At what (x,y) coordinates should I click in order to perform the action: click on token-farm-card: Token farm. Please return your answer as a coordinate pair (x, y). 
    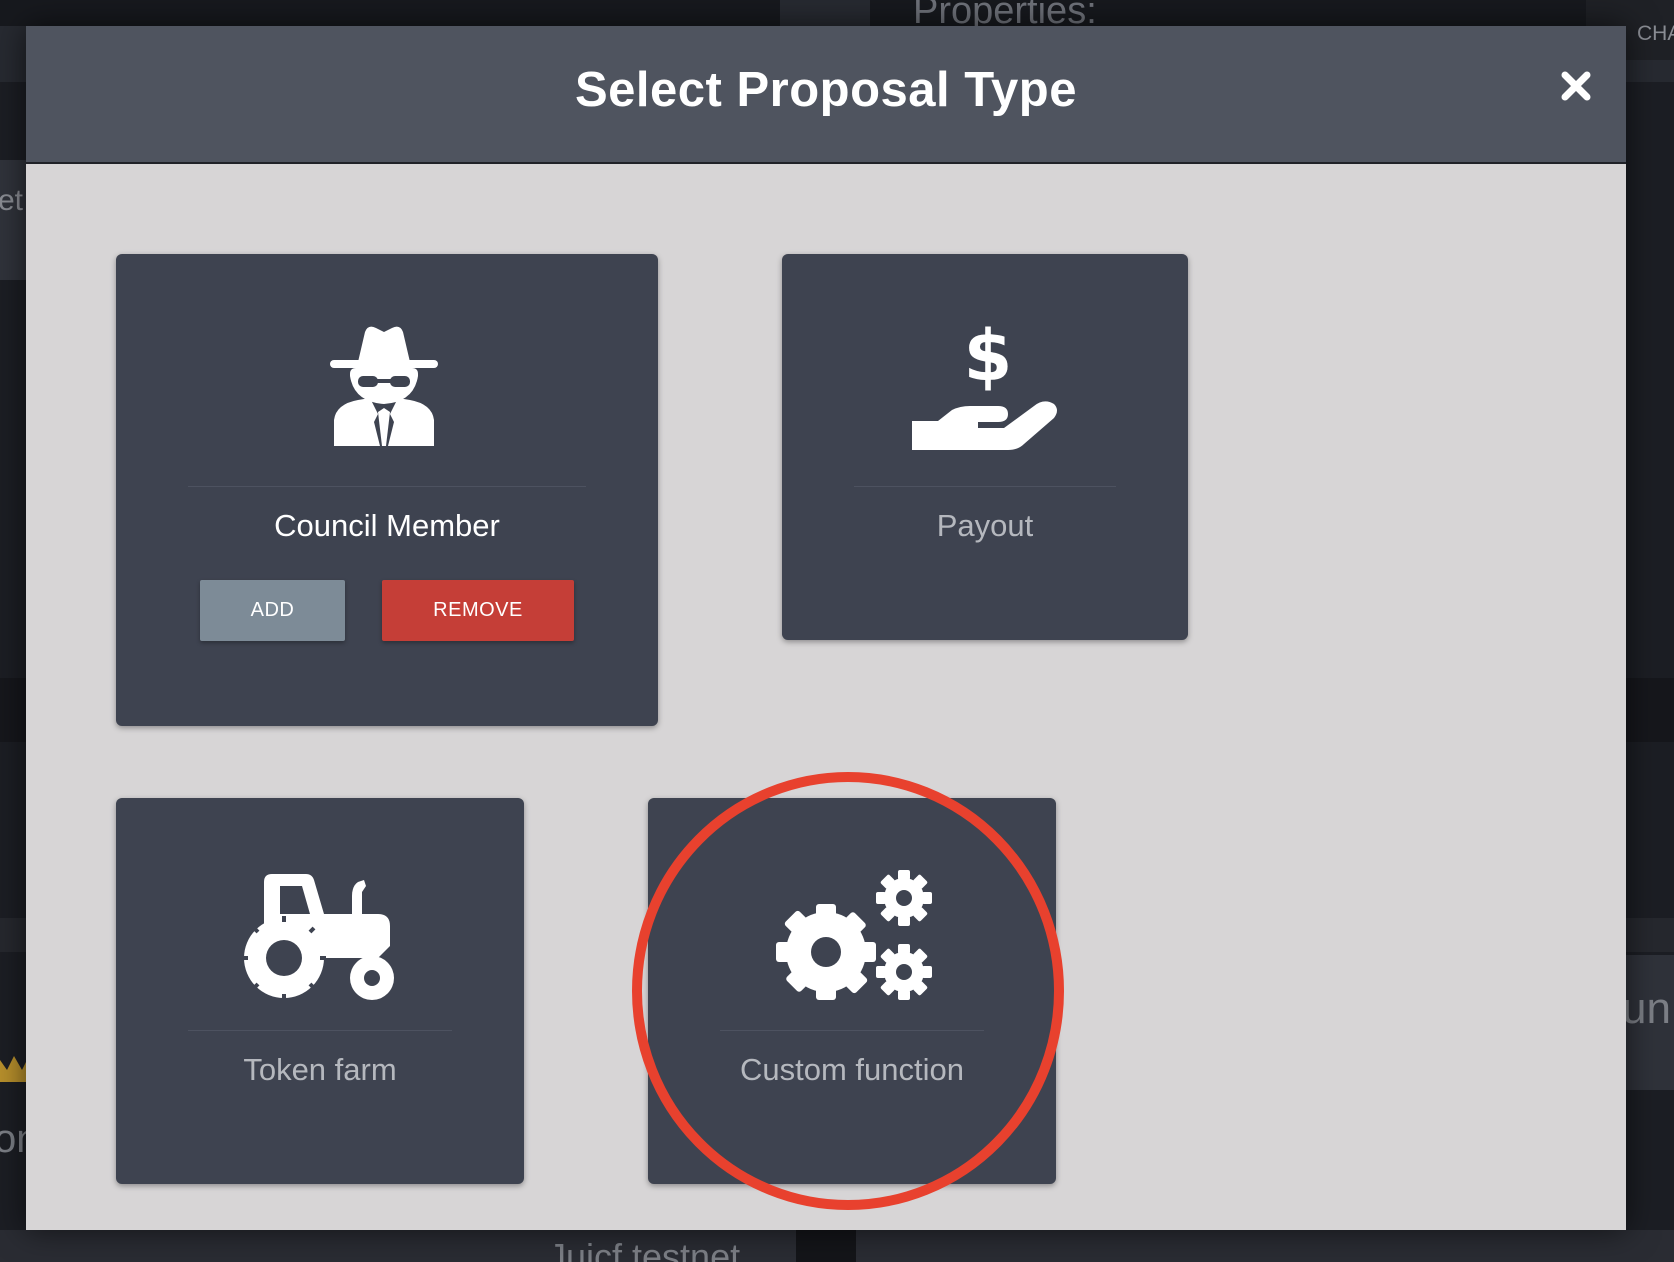
    Looking at the image, I should click on (320, 991).